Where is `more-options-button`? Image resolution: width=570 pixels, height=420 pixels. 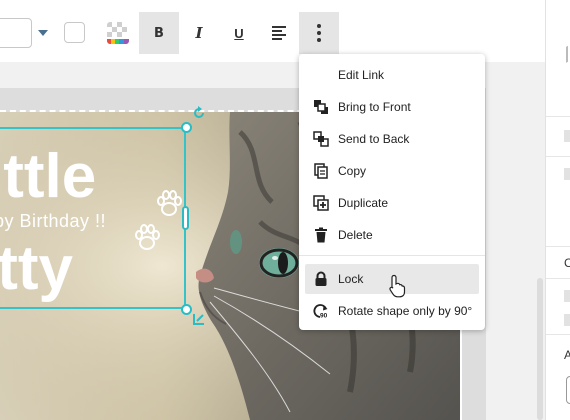
more-options-button is located at coordinates (319, 33).